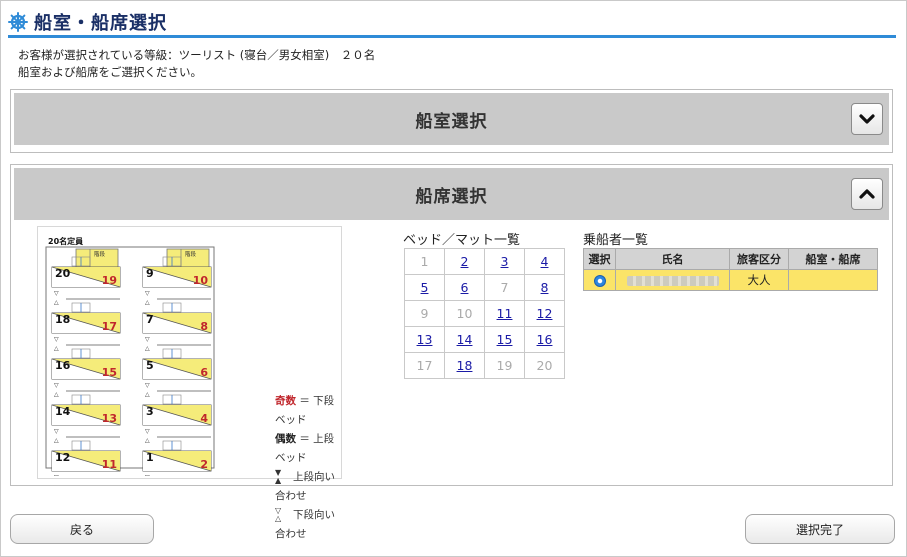 The width and height of the screenshot is (907, 557). I want to click on bed-cell-8: 8, so click(544, 287).